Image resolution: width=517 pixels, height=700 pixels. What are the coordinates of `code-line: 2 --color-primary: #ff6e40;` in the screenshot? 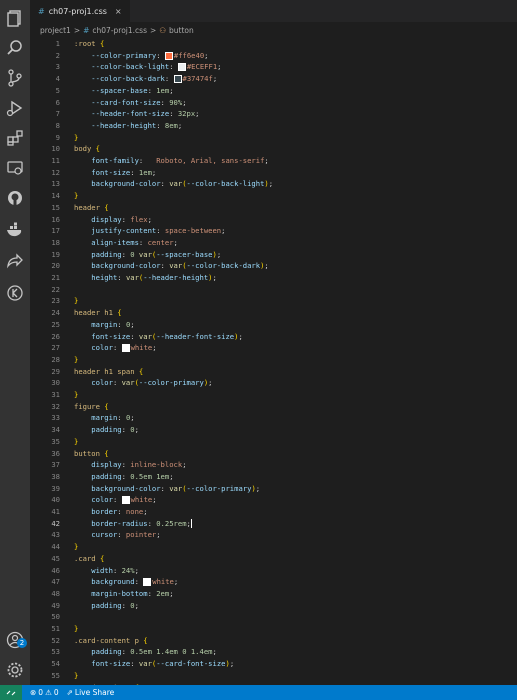 It's located at (273, 56).